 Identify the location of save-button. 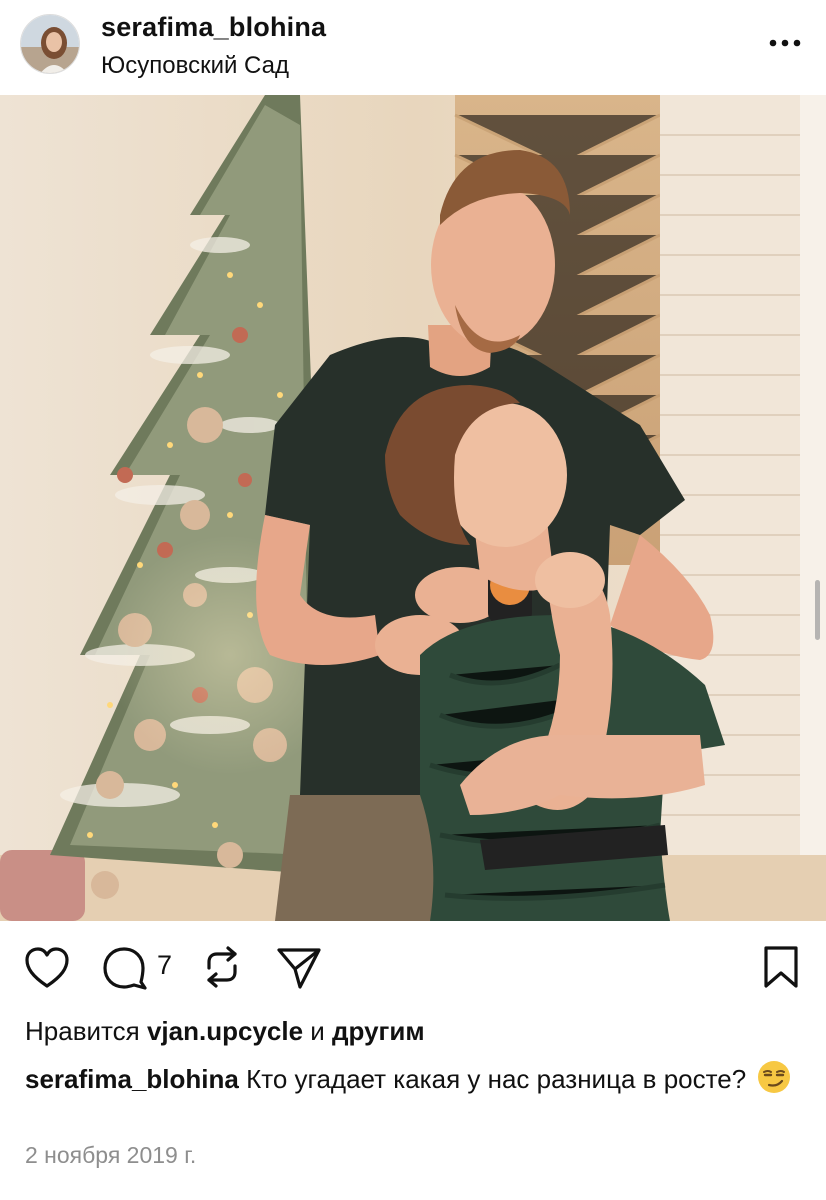
(781, 967).